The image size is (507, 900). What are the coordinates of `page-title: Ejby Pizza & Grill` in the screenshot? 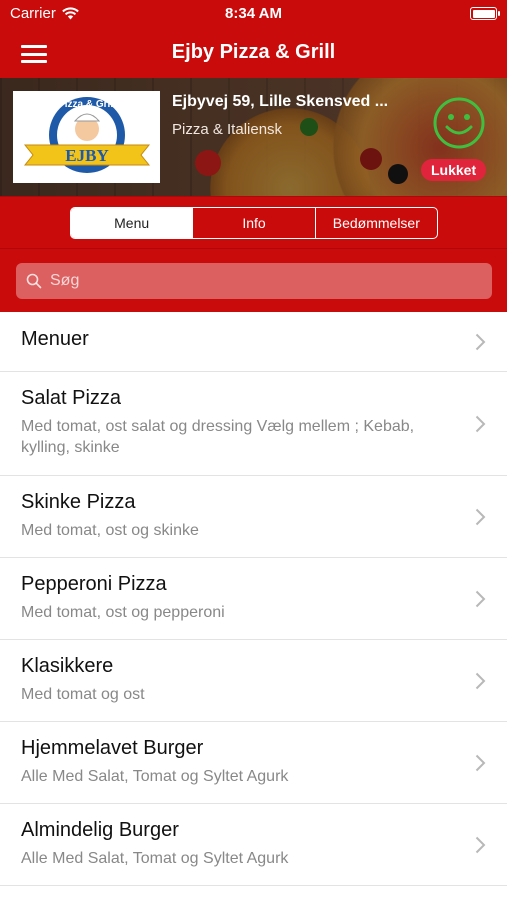 It's located at (253, 52).